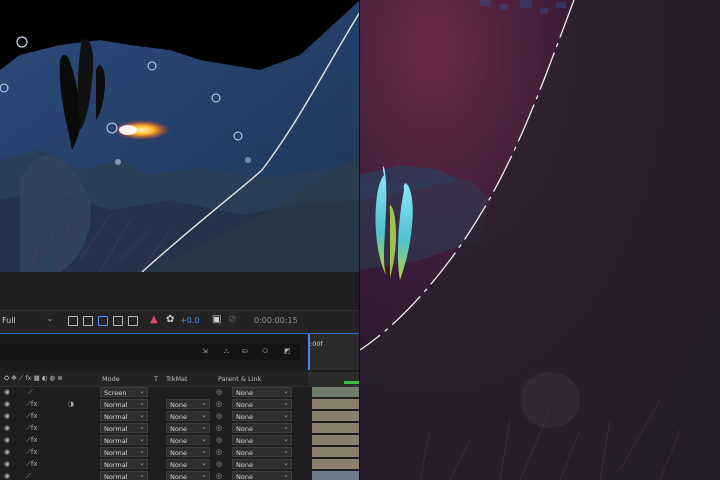 This screenshot has width=720, height=480. What do you see at coordinates (180, 392) in the screenshot?
I see `layer-row: ◉ ⟋ Screen ◎ None` at bounding box center [180, 392].